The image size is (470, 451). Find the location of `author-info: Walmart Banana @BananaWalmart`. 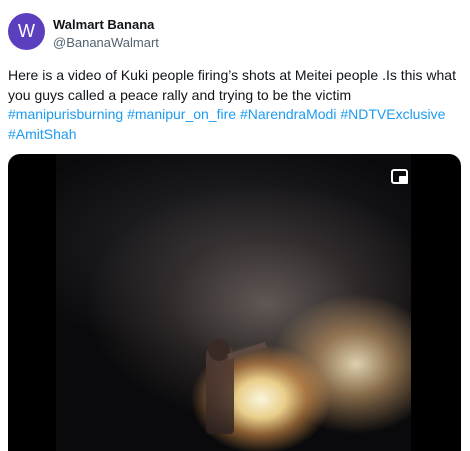

author-info: Walmart Banana @BananaWalmart is located at coordinates (106, 34).